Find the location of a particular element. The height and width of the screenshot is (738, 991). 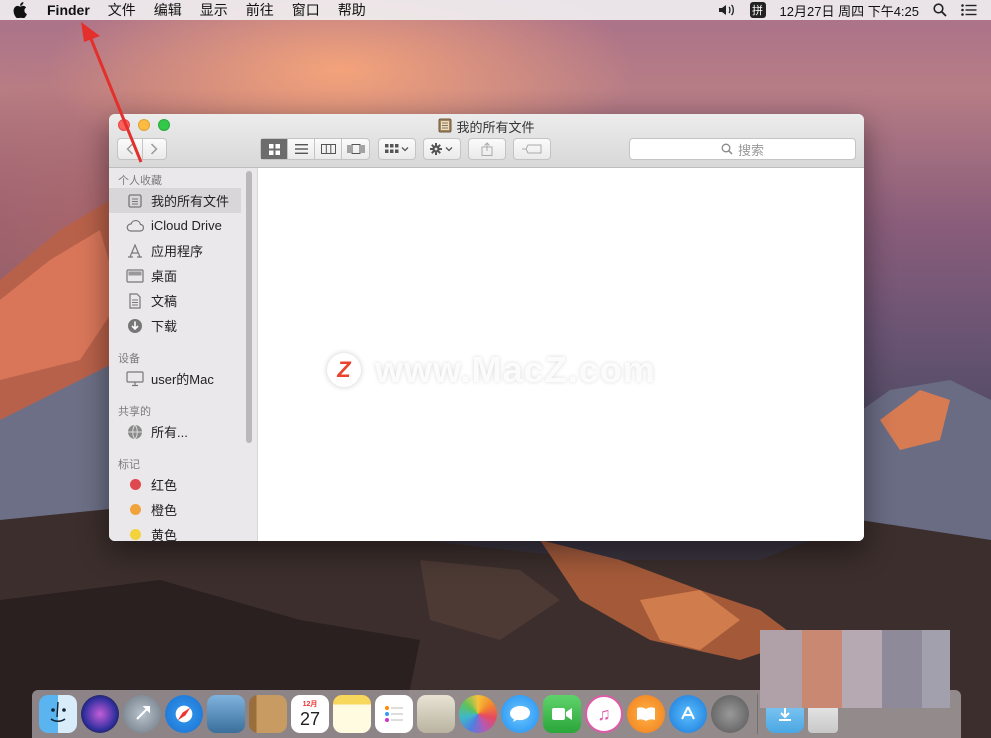

launchpad-dock-icon is located at coordinates (142, 714).